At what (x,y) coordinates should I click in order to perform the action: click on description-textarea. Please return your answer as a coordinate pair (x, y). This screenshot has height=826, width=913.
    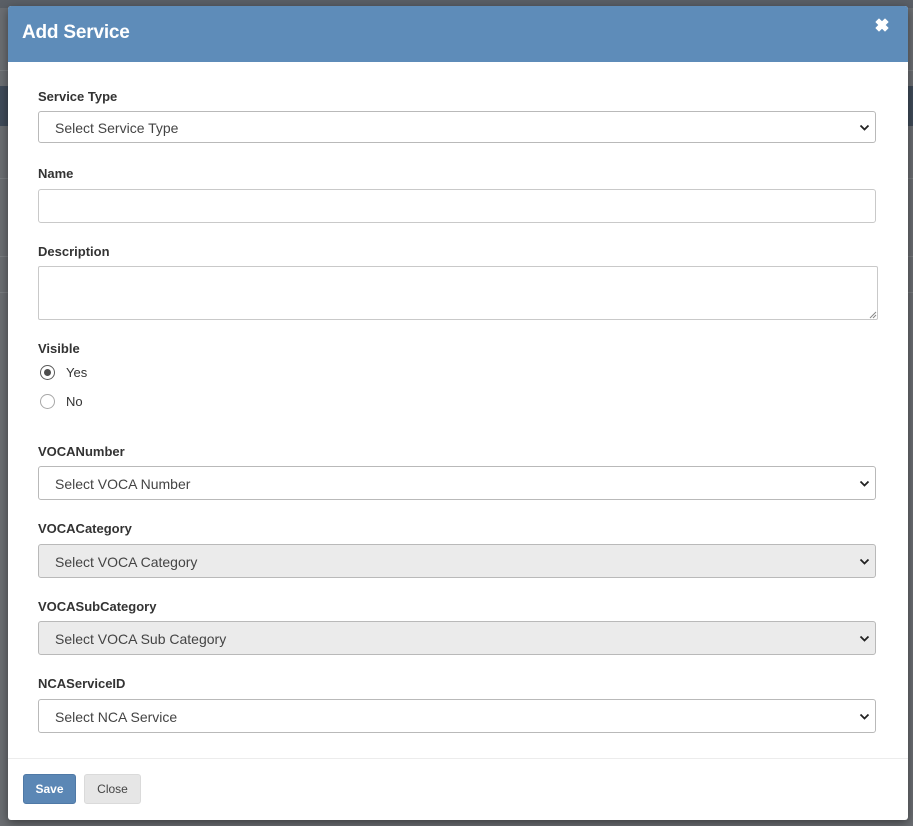
    Looking at the image, I should click on (458, 293).